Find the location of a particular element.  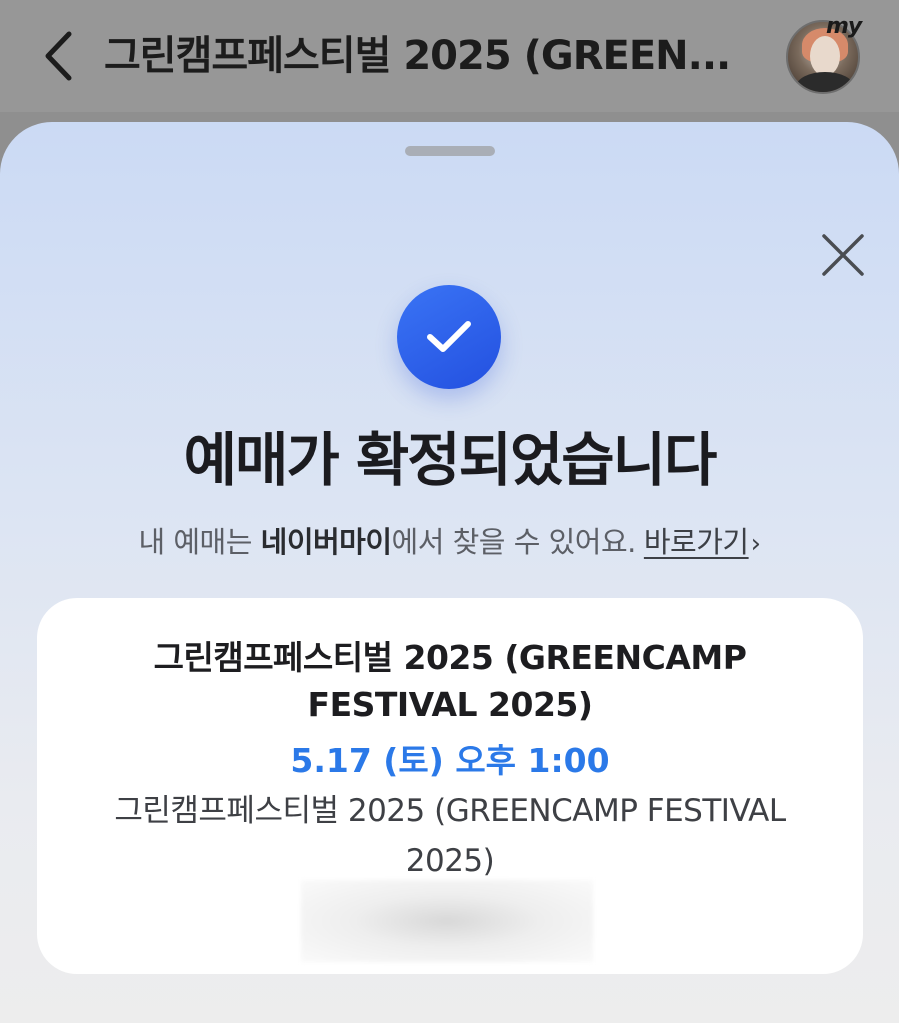

confirmation-subtext: 내 예매는 네이버마이에서 찾을 수 있어요. 바로가기› is located at coordinates (449, 543).